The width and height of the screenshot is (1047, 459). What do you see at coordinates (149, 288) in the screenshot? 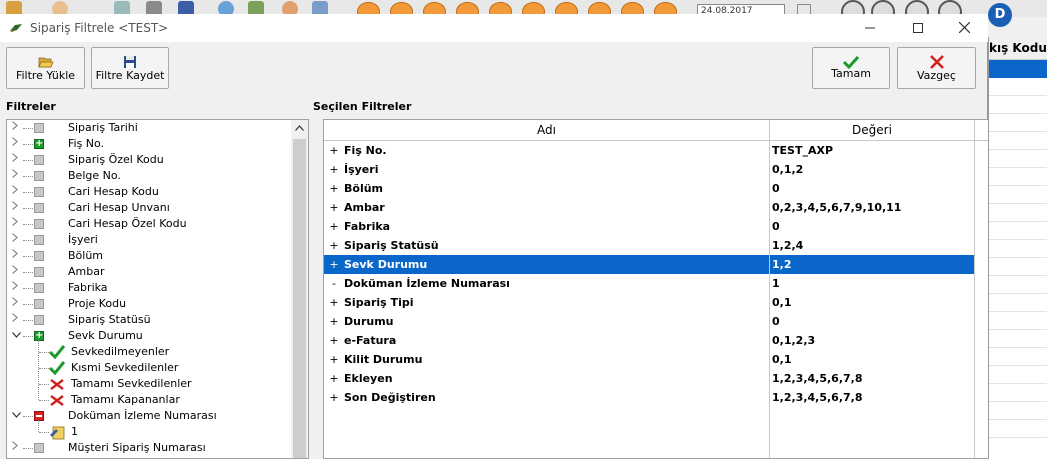
I see `tree-item: Fabrika` at bounding box center [149, 288].